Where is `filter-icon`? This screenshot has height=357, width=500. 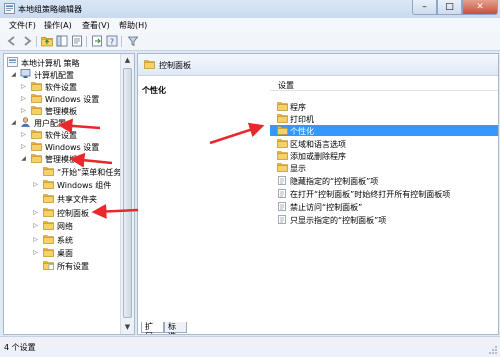 filter-icon is located at coordinates (133, 41).